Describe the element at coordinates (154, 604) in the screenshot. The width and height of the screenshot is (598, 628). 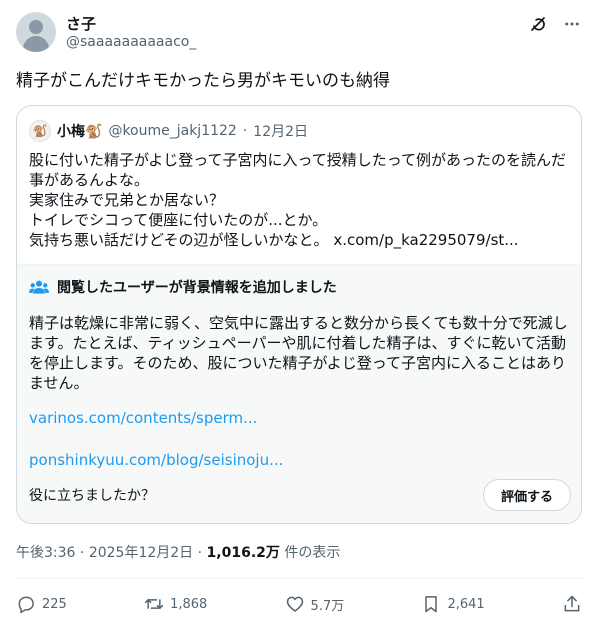
I see `repost-icon` at that location.